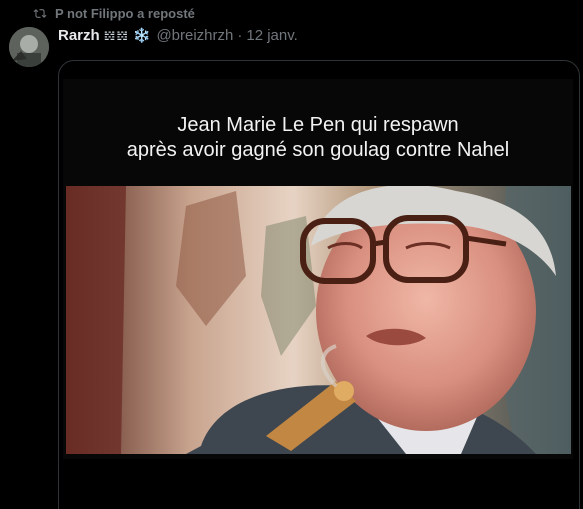  Describe the element at coordinates (116, 35) in the screenshot. I see `name-emoji: 𝍌𝍌` at that location.